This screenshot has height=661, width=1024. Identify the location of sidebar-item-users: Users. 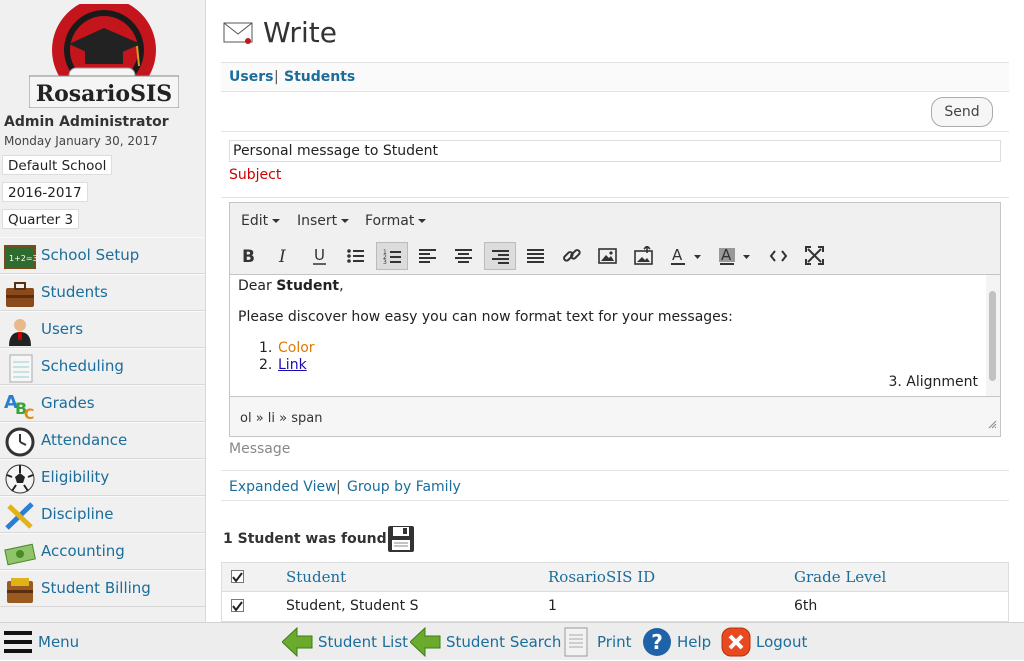
(102, 329).